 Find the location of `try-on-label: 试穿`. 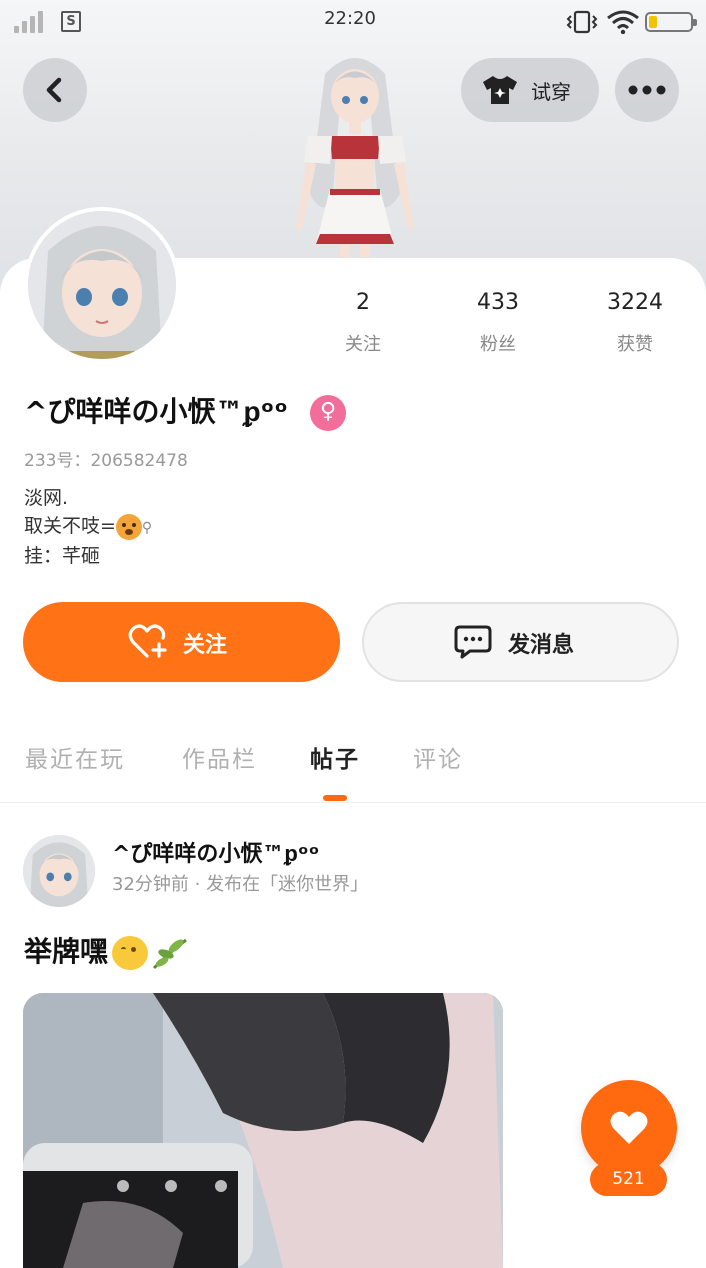

try-on-label: 试穿 is located at coordinates (551, 92).